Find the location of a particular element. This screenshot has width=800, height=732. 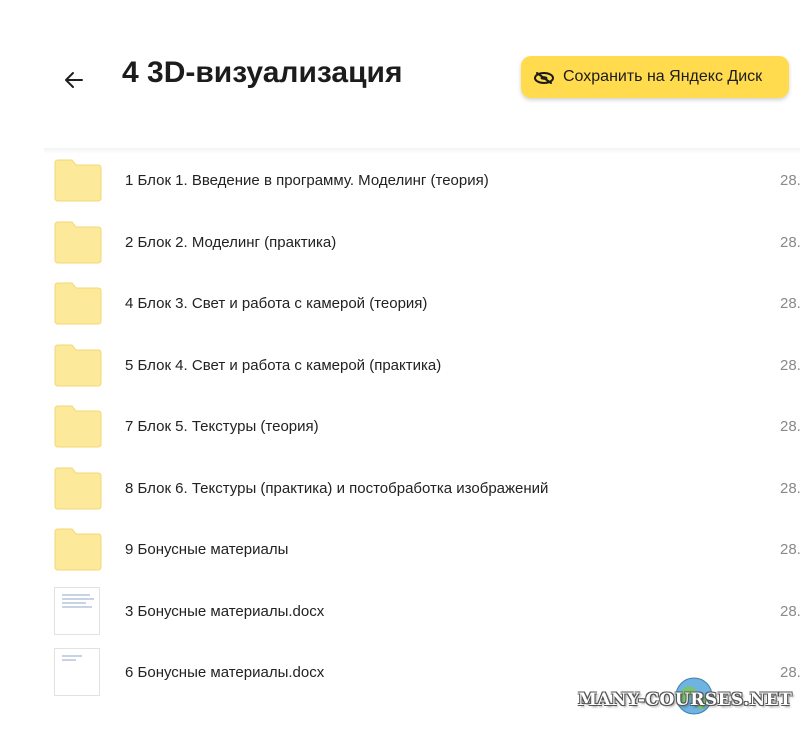

back-button is located at coordinates (74, 80).